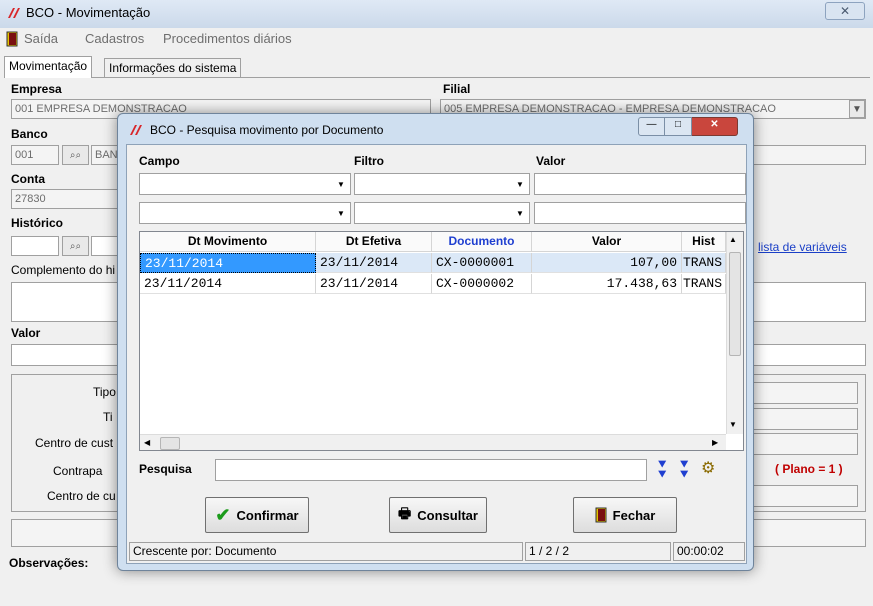 The width and height of the screenshot is (873, 606). What do you see at coordinates (457, 89) in the screenshot?
I see `filial-label: Filial` at bounding box center [457, 89].